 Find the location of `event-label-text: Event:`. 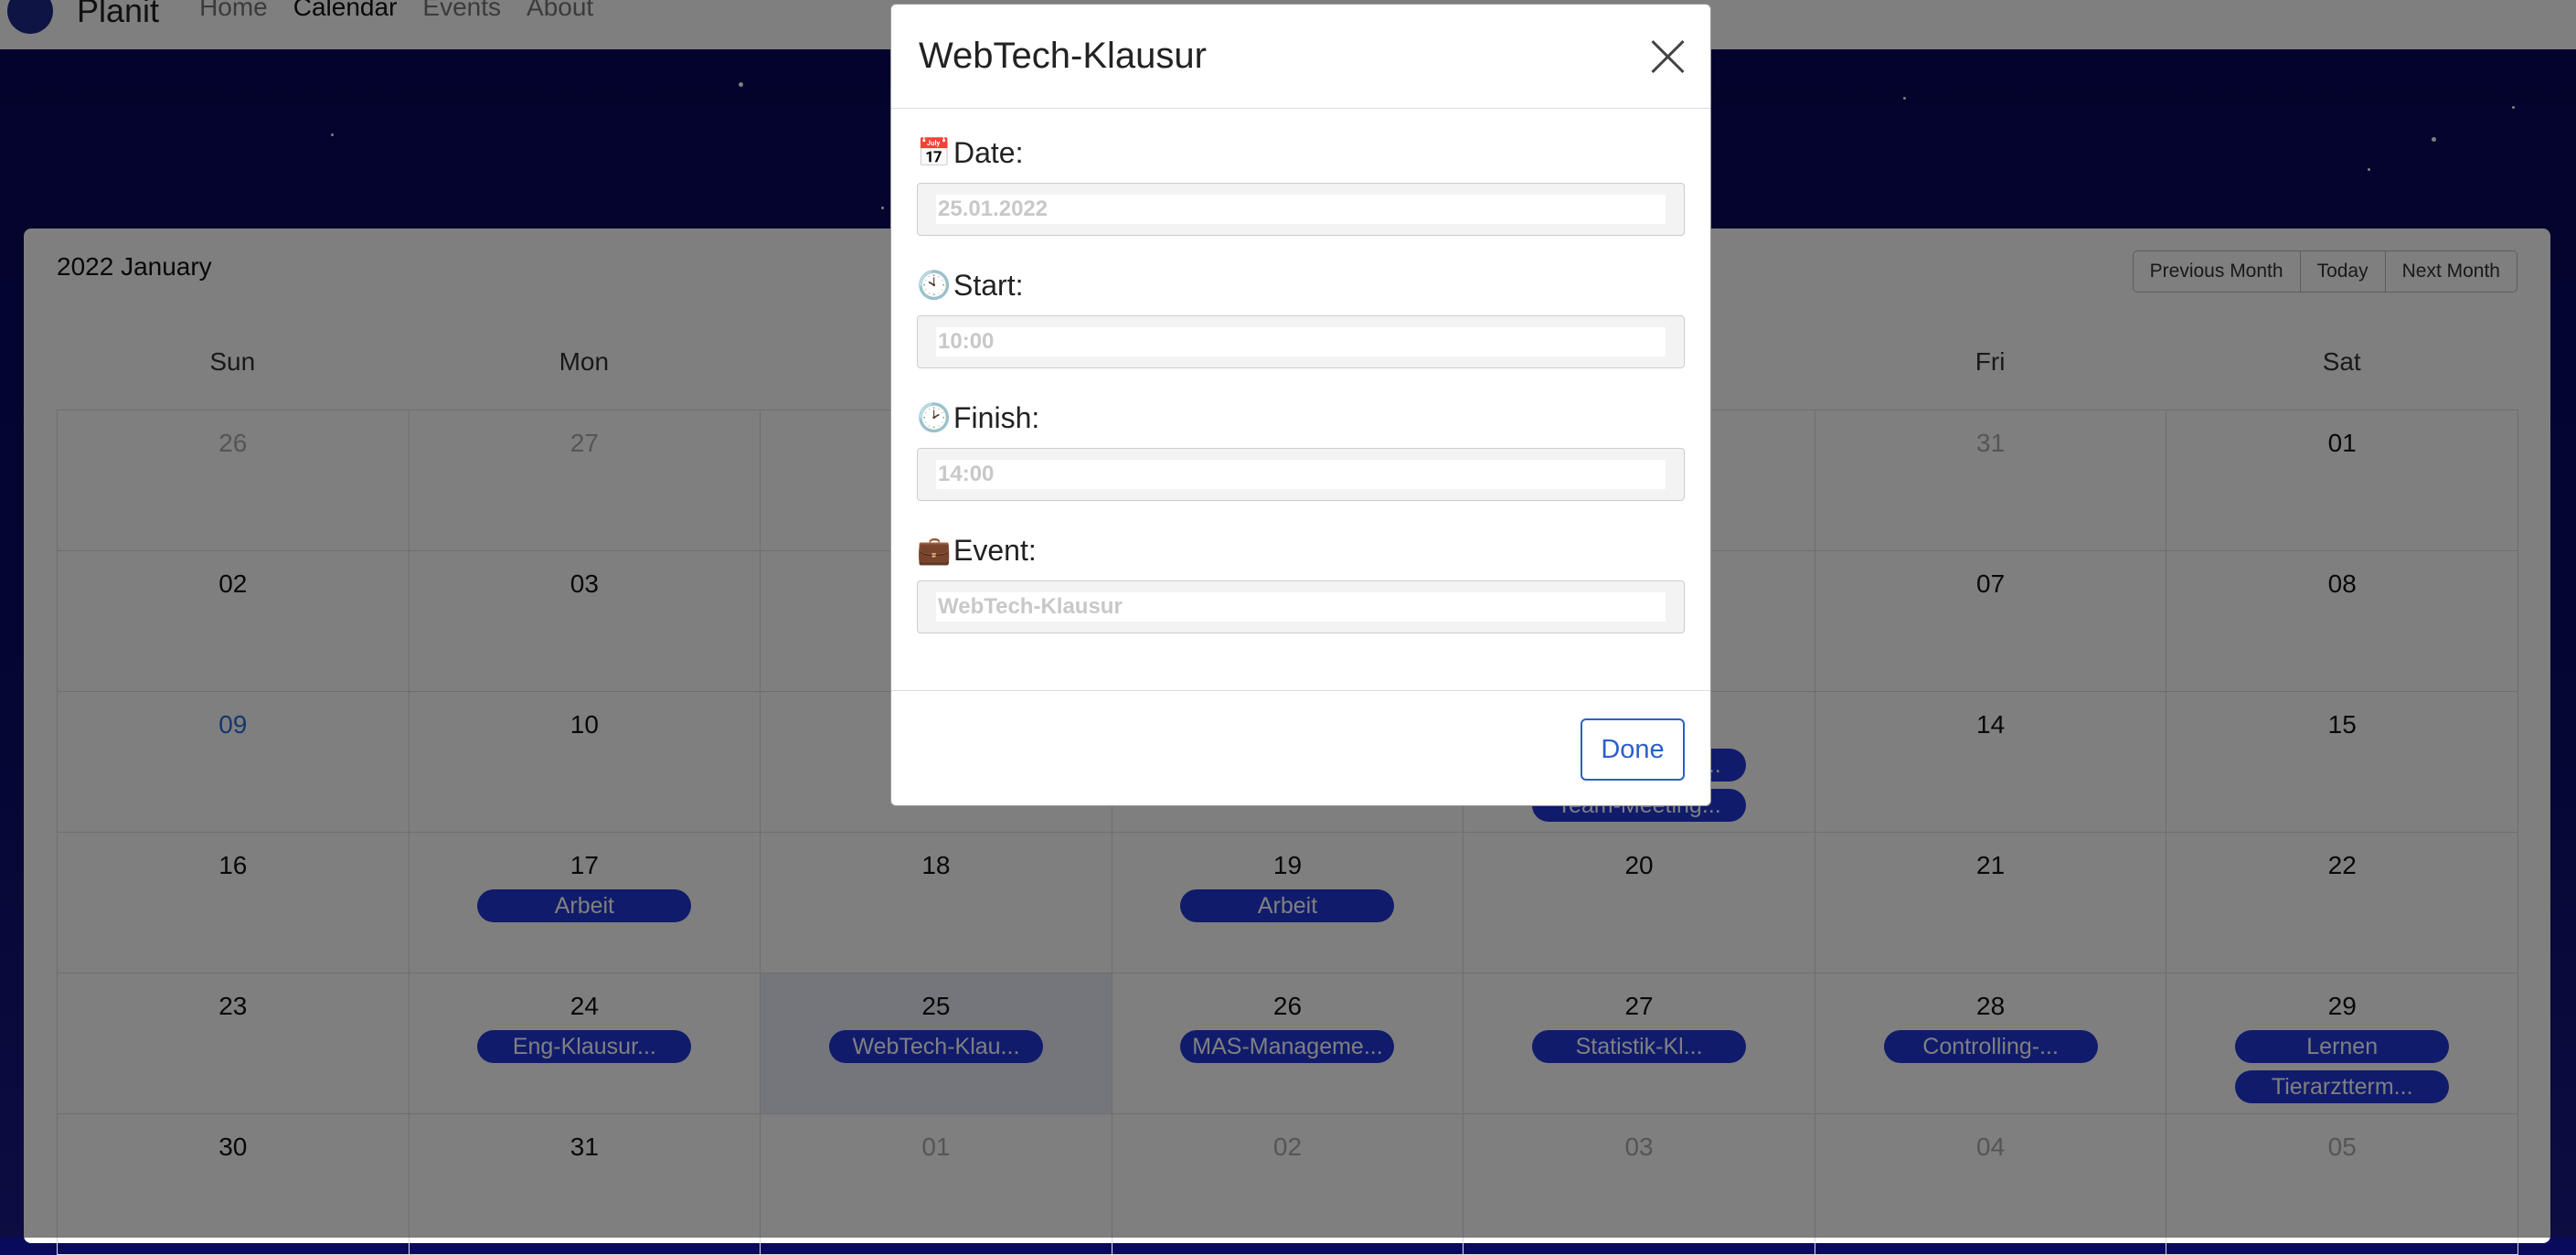

event-label-text: Event: is located at coordinates (995, 550).